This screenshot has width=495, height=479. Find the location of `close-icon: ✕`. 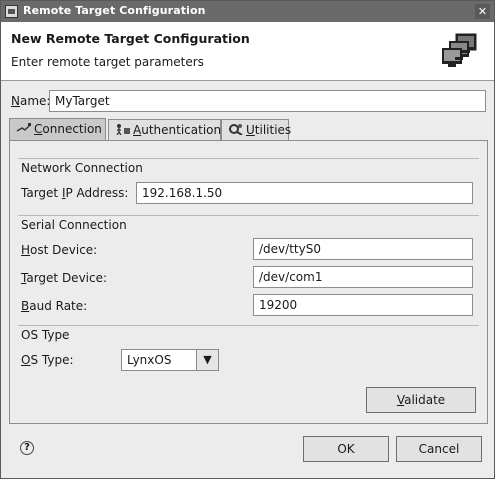

close-icon: ✕ is located at coordinates (482, 11).